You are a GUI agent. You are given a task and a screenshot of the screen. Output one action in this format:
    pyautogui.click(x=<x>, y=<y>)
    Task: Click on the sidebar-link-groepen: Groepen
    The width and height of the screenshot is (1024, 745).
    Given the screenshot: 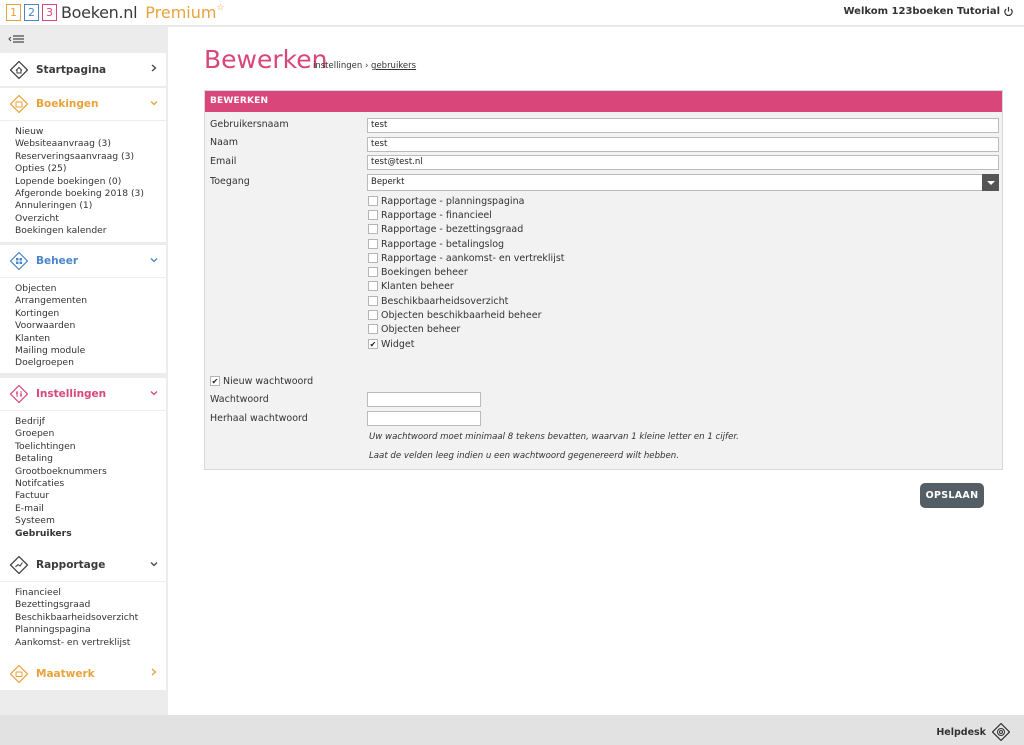 What is the action you would take?
    pyautogui.click(x=90, y=434)
    